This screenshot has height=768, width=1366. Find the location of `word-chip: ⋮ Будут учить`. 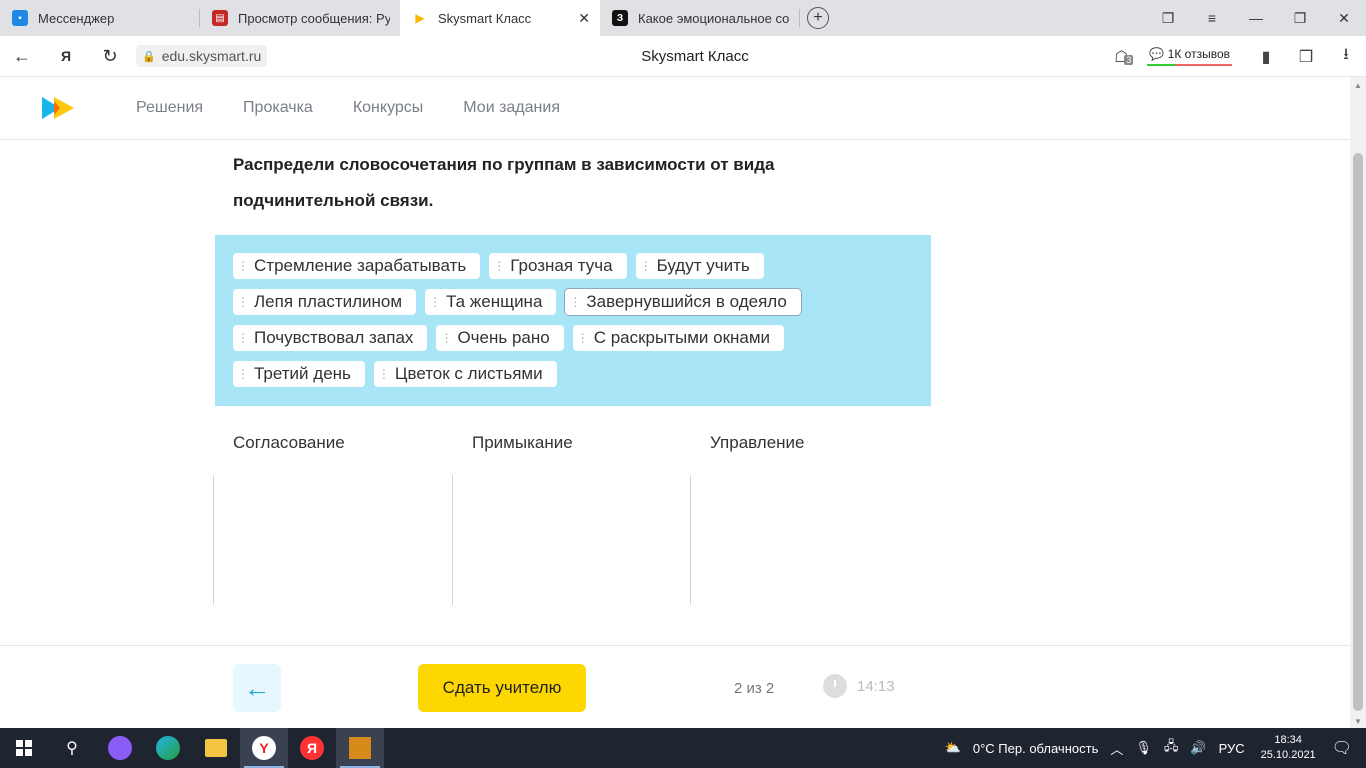

word-chip: ⋮ Будут учить is located at coordinates (699, 266).